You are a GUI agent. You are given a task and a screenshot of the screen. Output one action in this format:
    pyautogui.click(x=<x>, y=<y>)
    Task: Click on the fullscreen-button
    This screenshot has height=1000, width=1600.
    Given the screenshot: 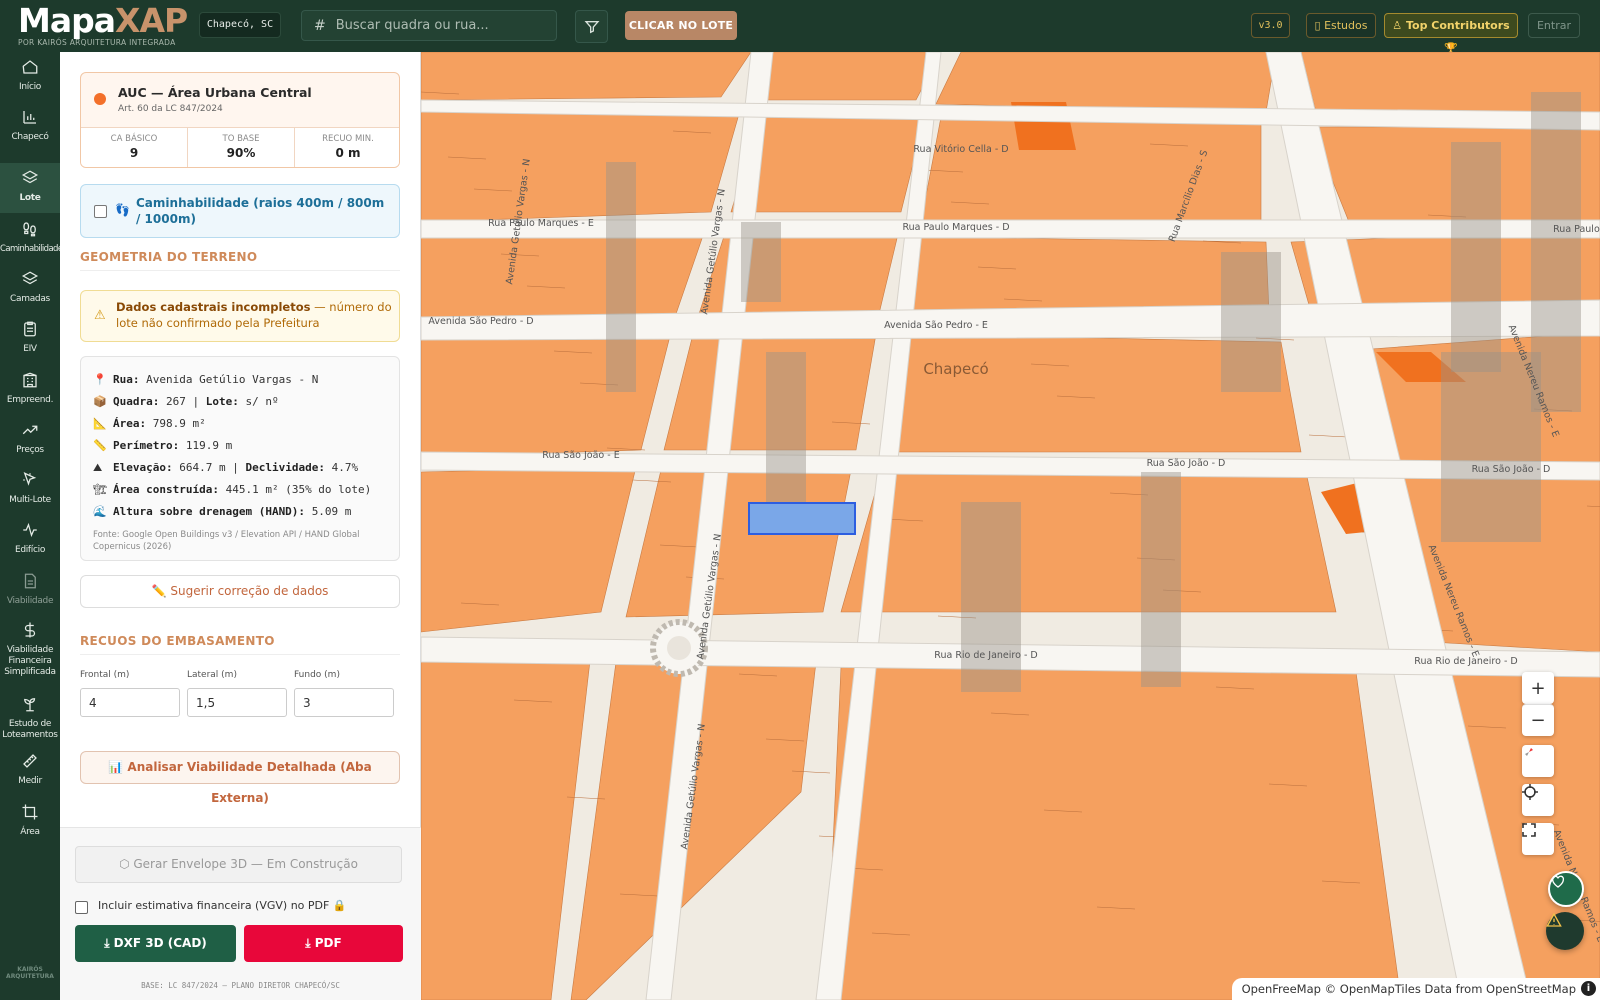 What is the action you would take?
    pyautogui.click(x=1538, y=839)
    